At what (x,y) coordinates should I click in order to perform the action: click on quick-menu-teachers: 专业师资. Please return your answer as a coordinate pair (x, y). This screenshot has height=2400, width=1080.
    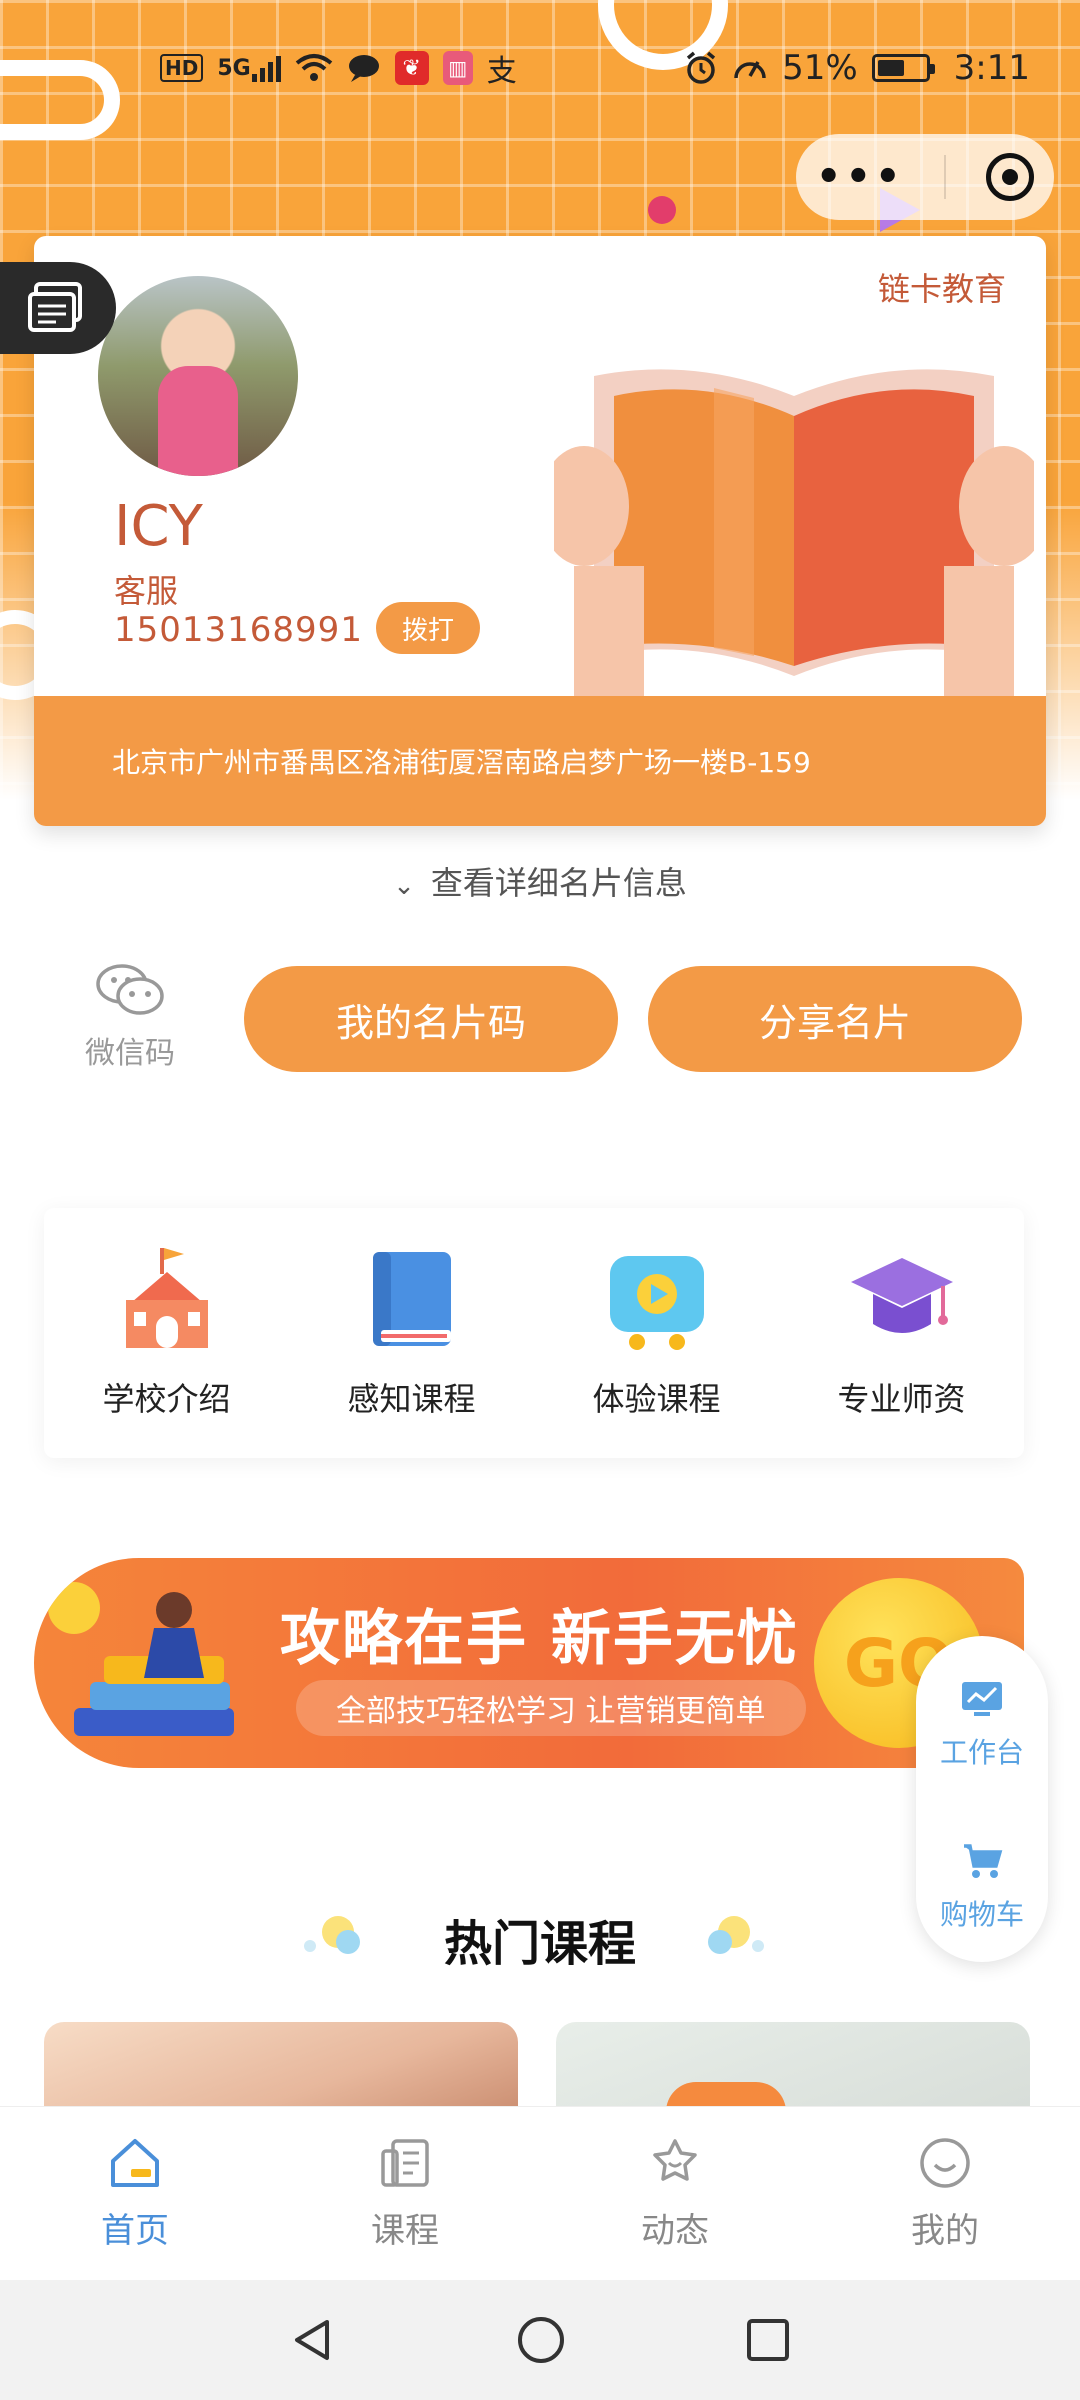
    Looking at the image, I should click on (902, 1332).